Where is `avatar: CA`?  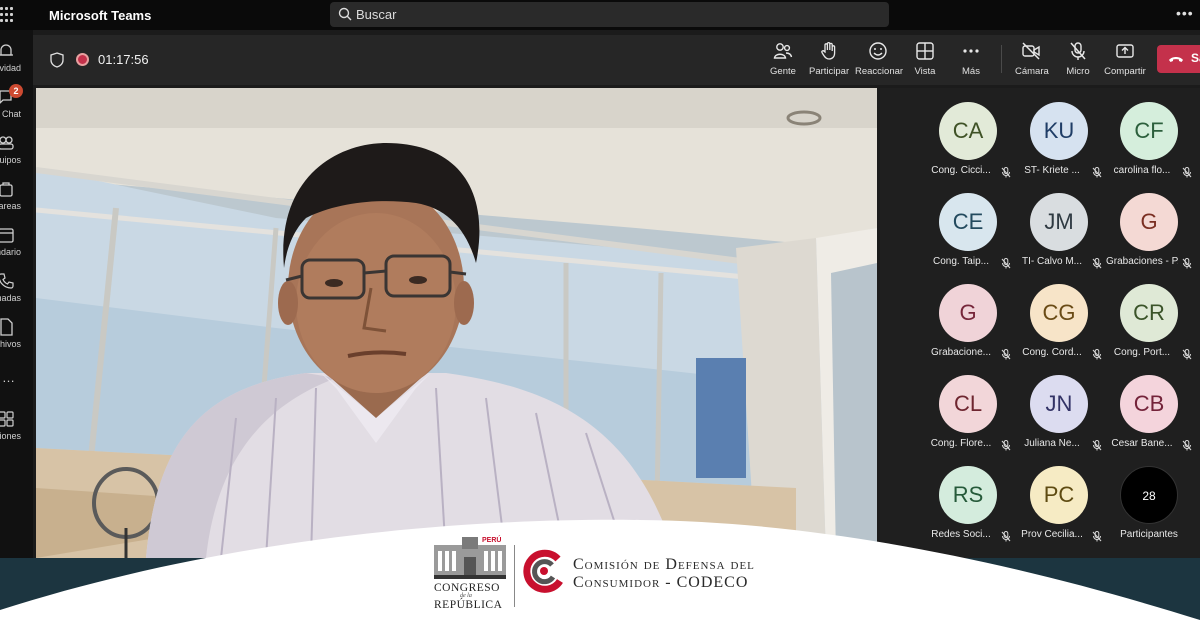 avatar: CA is located at coordinates (968, 131).